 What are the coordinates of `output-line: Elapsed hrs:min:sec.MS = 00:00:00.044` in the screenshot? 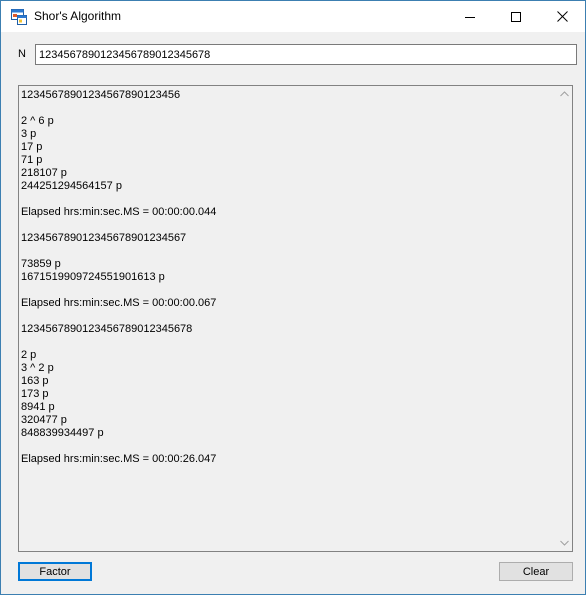 It's located at (119, 212).